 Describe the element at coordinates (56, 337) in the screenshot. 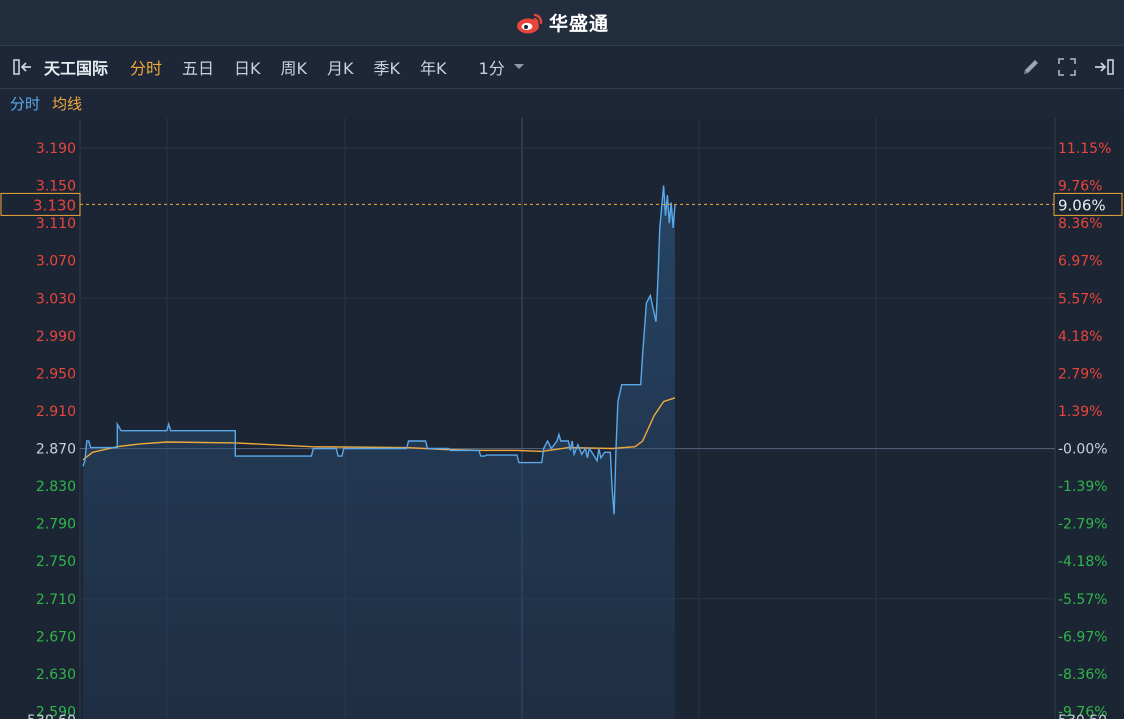

I see `y-tick-label-left: 2.990` at that location.